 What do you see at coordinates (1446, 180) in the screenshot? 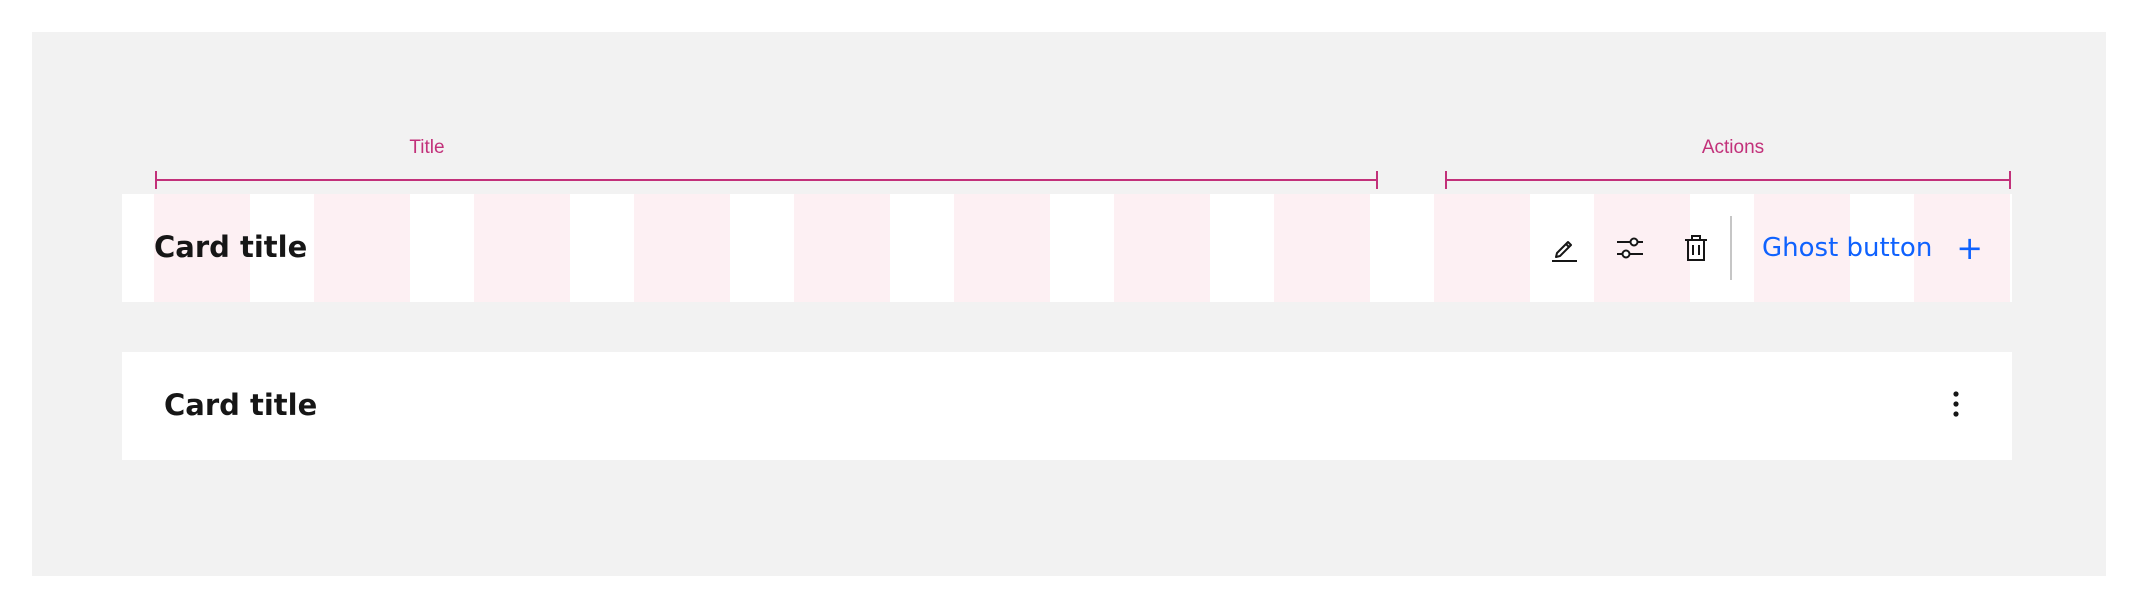
I see `actions-annotation-tick-left` at bounding box center [1446, 180].